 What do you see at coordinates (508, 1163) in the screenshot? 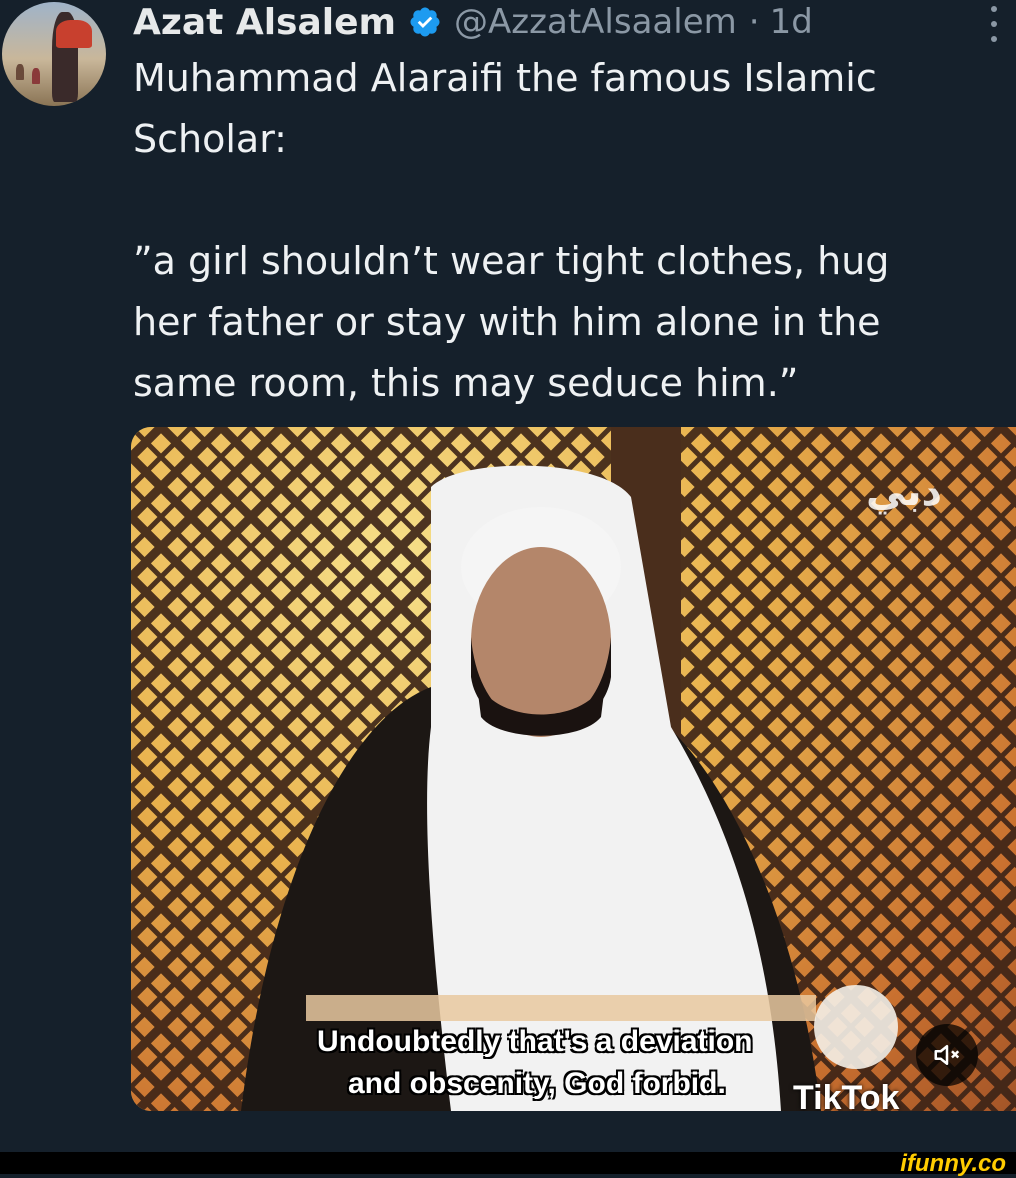
I see `bottom-bar` at bounding box center [508, 1163].